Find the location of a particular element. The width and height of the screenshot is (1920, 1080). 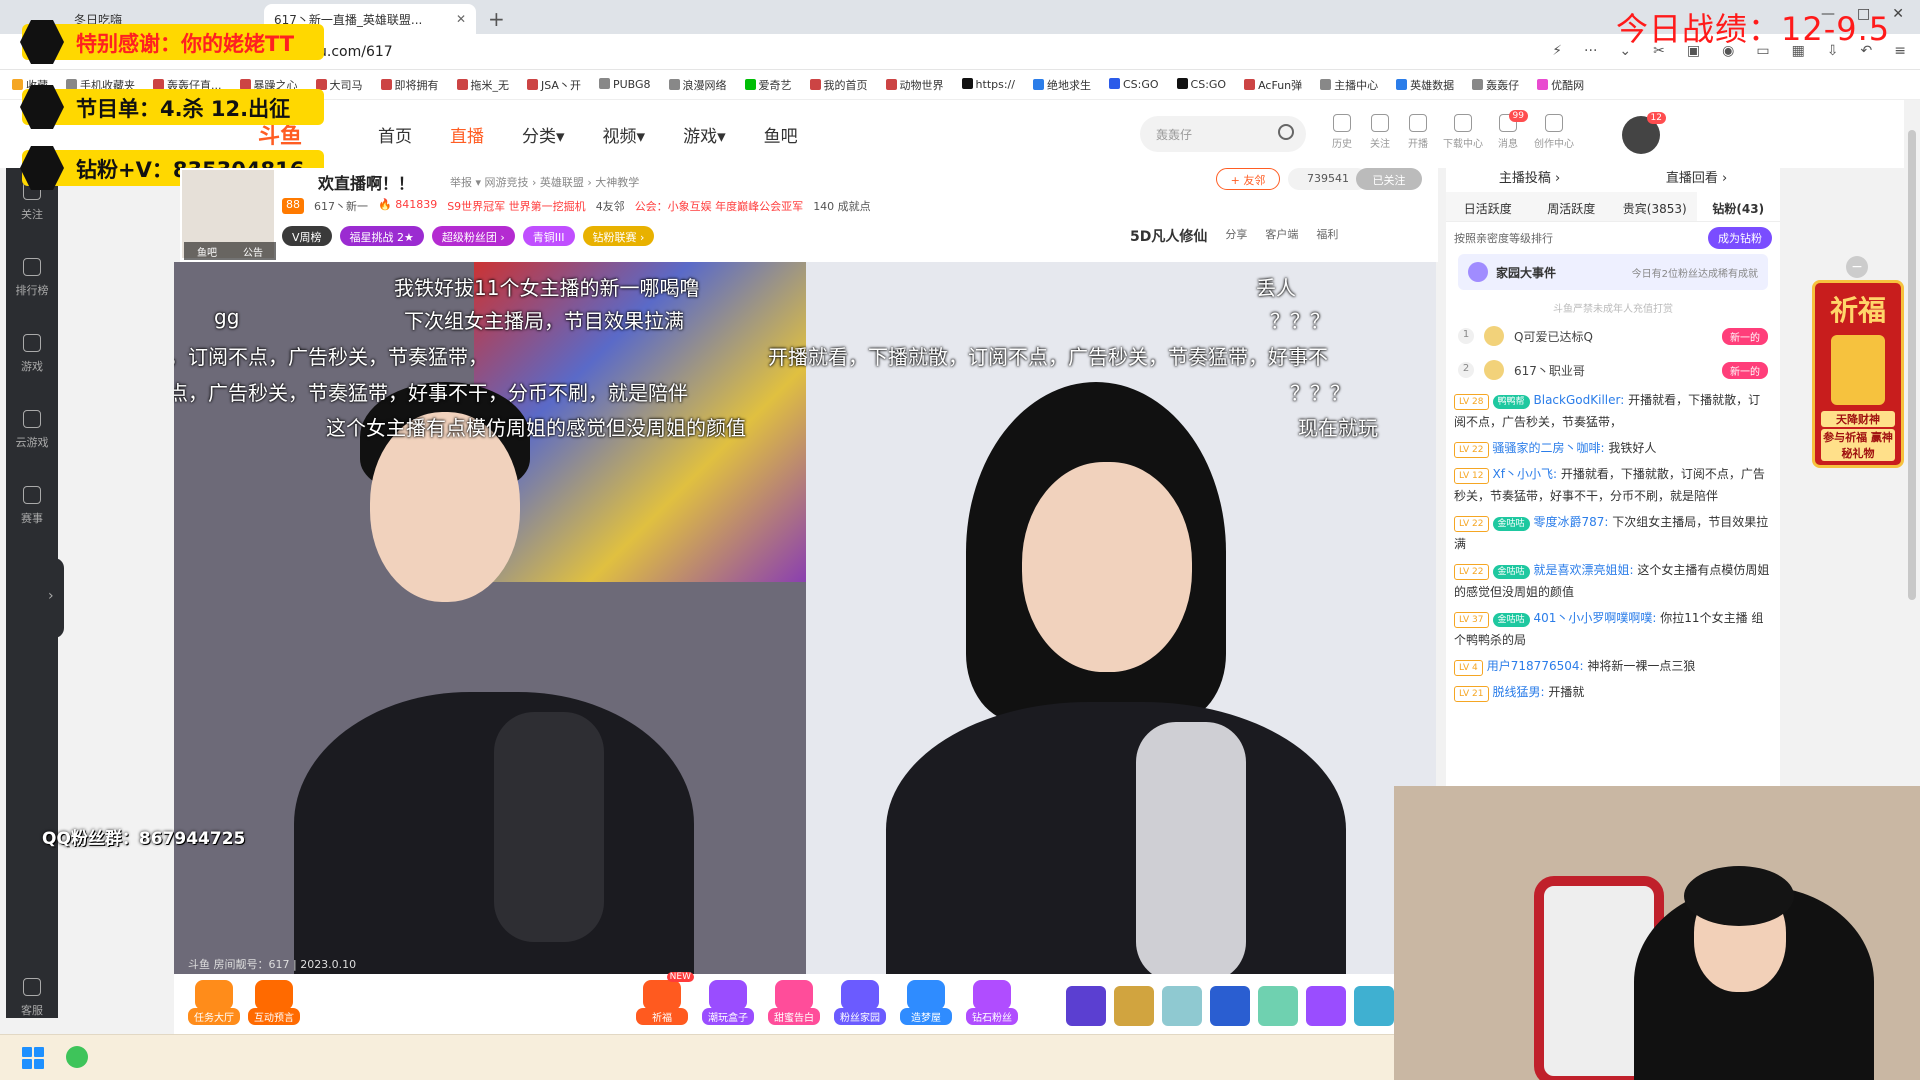

pill-lucky-star: 福星挑战 2★ is located at coordinates (381, 236).